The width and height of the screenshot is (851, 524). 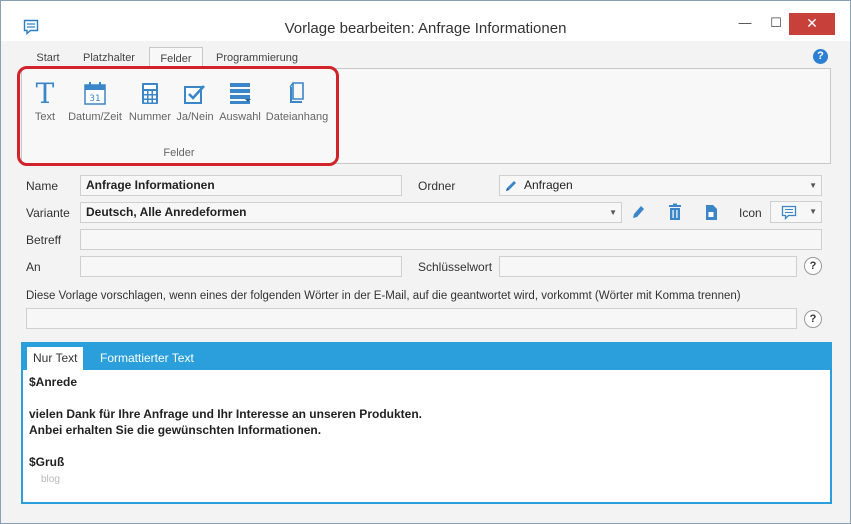 I want to click on subject-input, so click(x=451, y=239).